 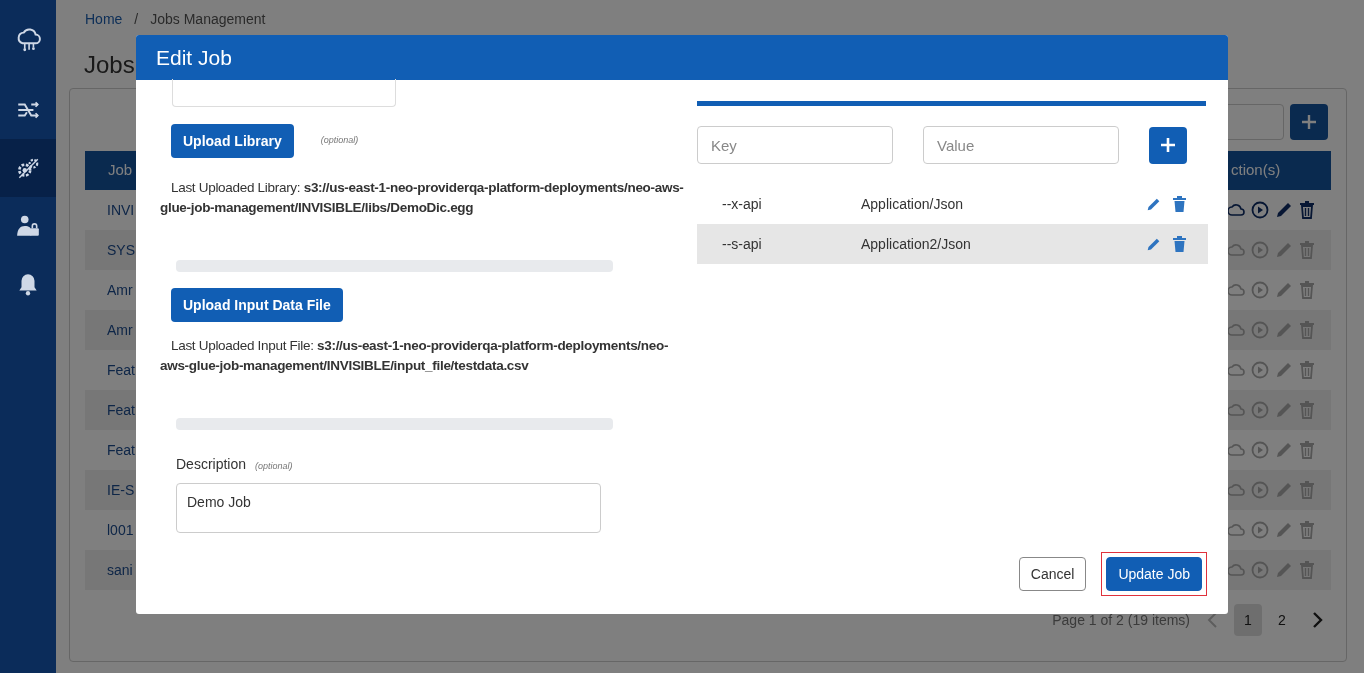 What do you see at coordinates (779, 244) in the screenshot?
I see `param-key: --s-api` at bounding box center [779, 244].